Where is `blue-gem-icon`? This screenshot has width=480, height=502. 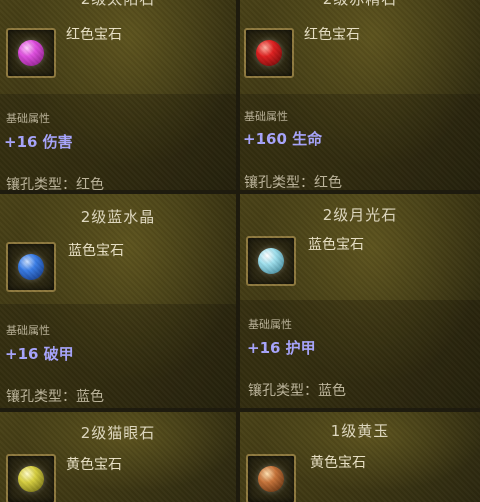
blue-gem-icon is located at coordinates (31, 267).